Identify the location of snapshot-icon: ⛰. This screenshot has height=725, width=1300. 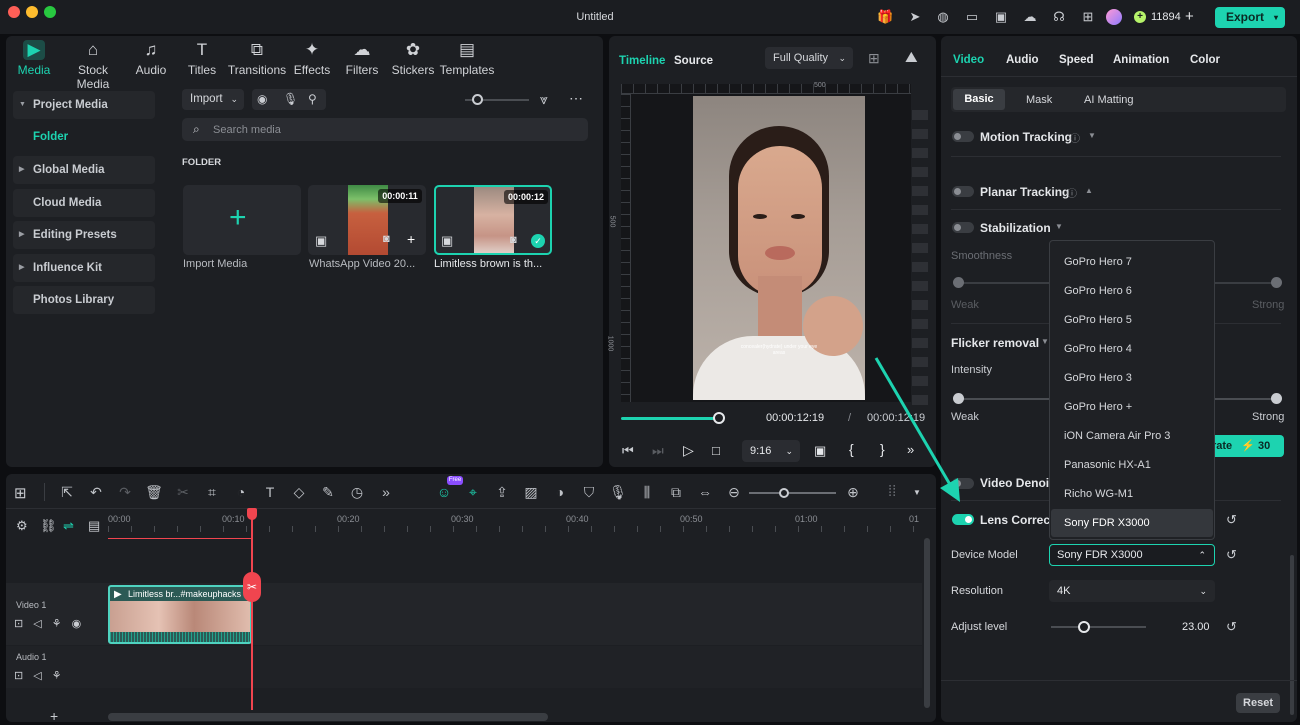
(911, 57).